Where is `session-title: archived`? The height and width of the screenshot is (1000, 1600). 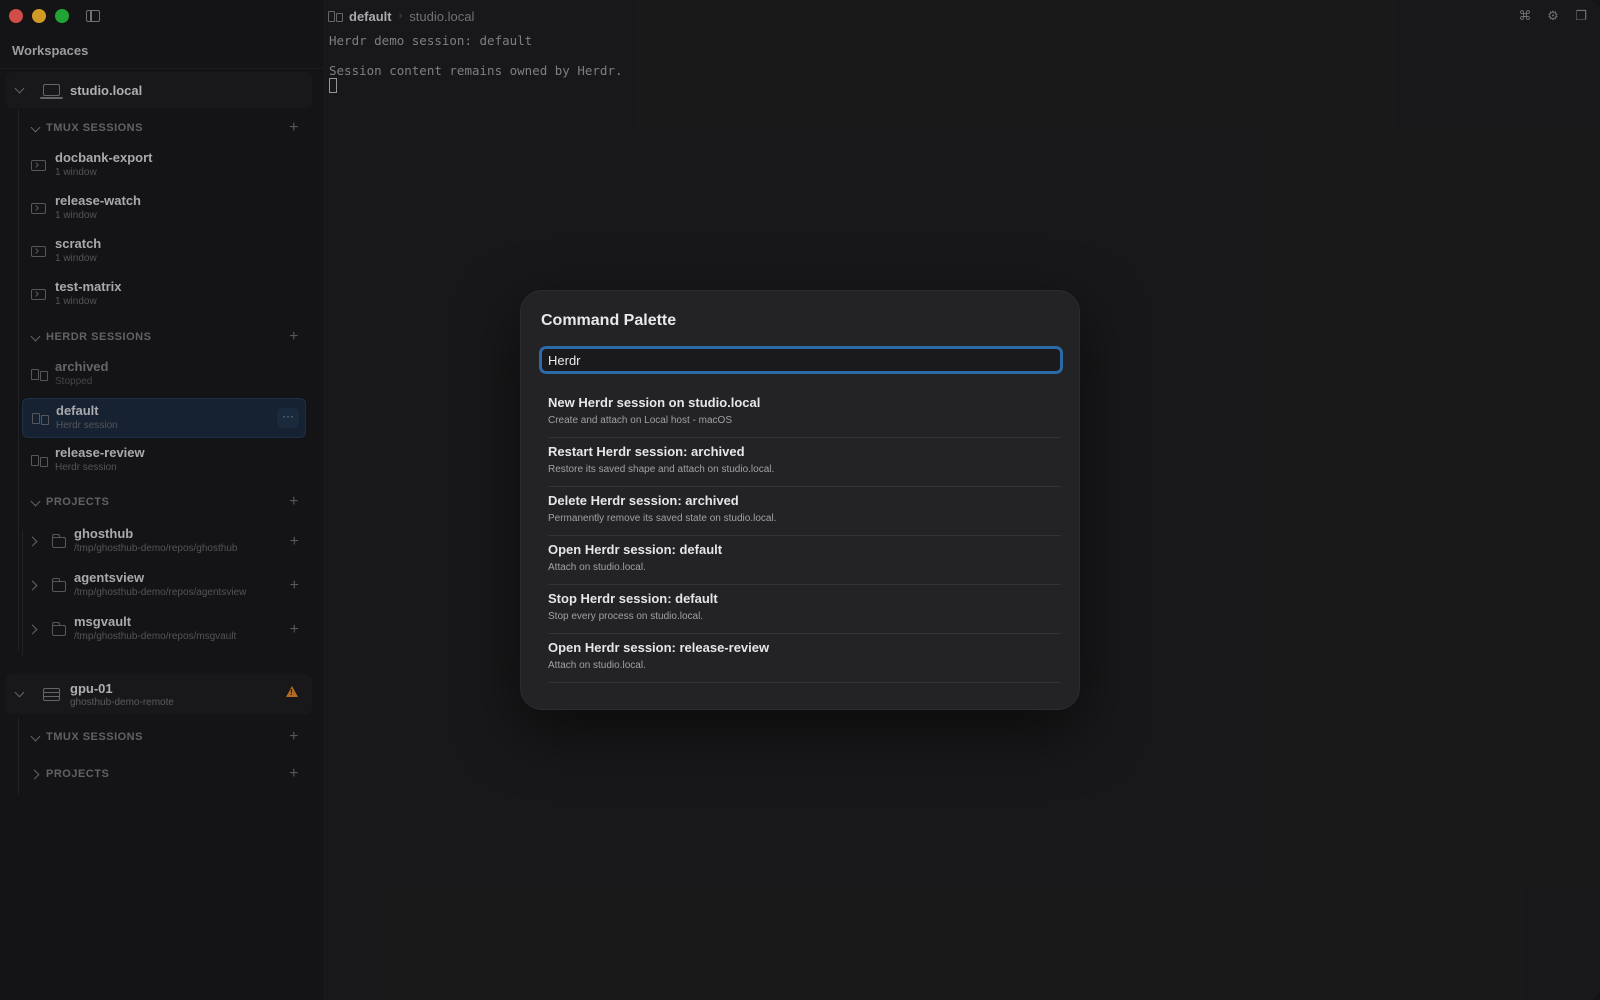
session-title: archived is located at coordinates (82, 366).